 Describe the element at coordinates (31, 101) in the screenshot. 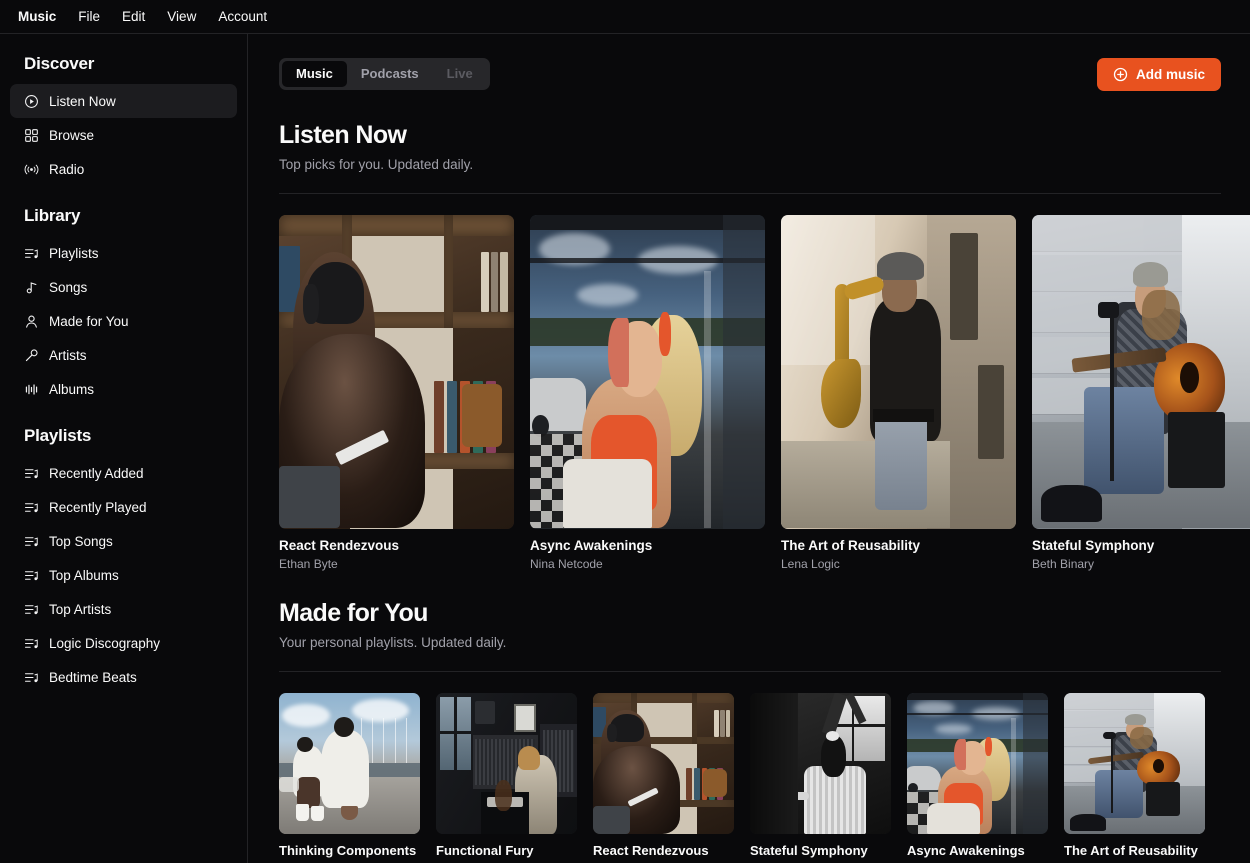

I see `play-circle-icon` at that location.